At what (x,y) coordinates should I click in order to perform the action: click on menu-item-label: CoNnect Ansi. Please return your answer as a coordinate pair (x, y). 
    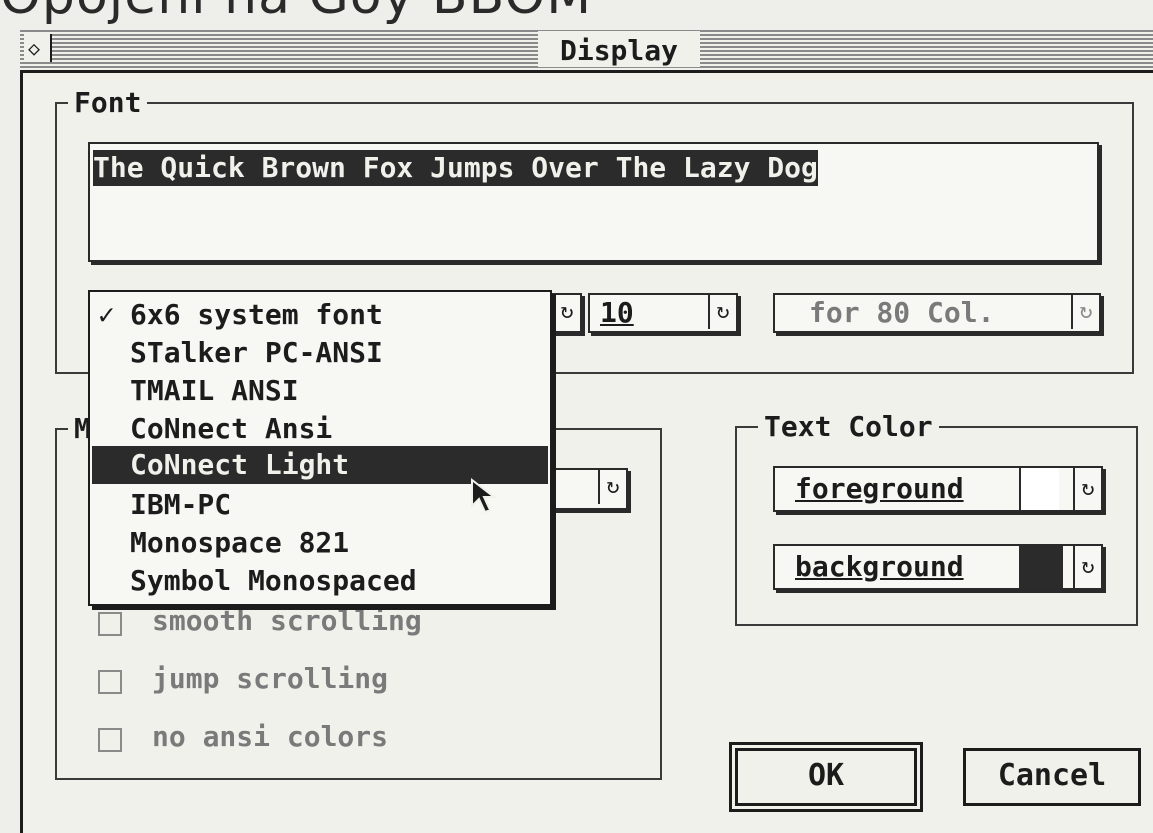
    Looking at the image, I should click on (231, 428).